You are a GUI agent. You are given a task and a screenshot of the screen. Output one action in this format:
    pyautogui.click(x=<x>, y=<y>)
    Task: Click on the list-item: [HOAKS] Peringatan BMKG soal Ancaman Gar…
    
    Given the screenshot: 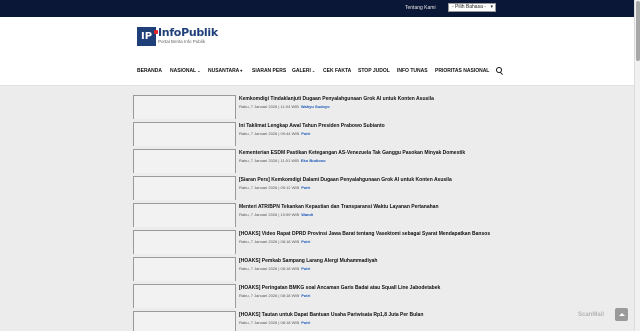 What is the action you would take?
    pyautogui.click(x=323, y=295)
    